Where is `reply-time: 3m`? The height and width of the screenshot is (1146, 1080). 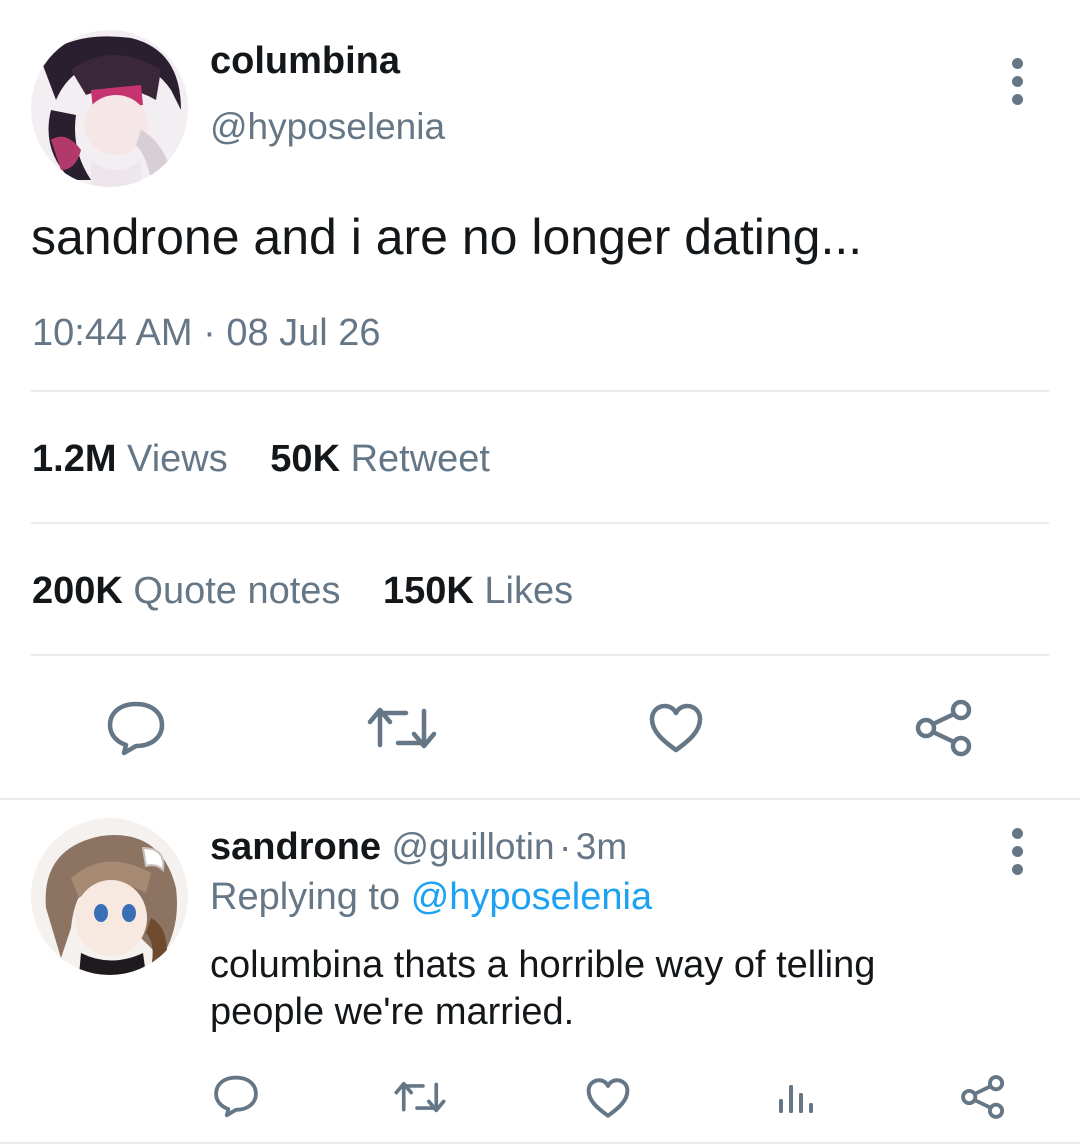 reply-time: 3m is located at coordinates (601, 846).